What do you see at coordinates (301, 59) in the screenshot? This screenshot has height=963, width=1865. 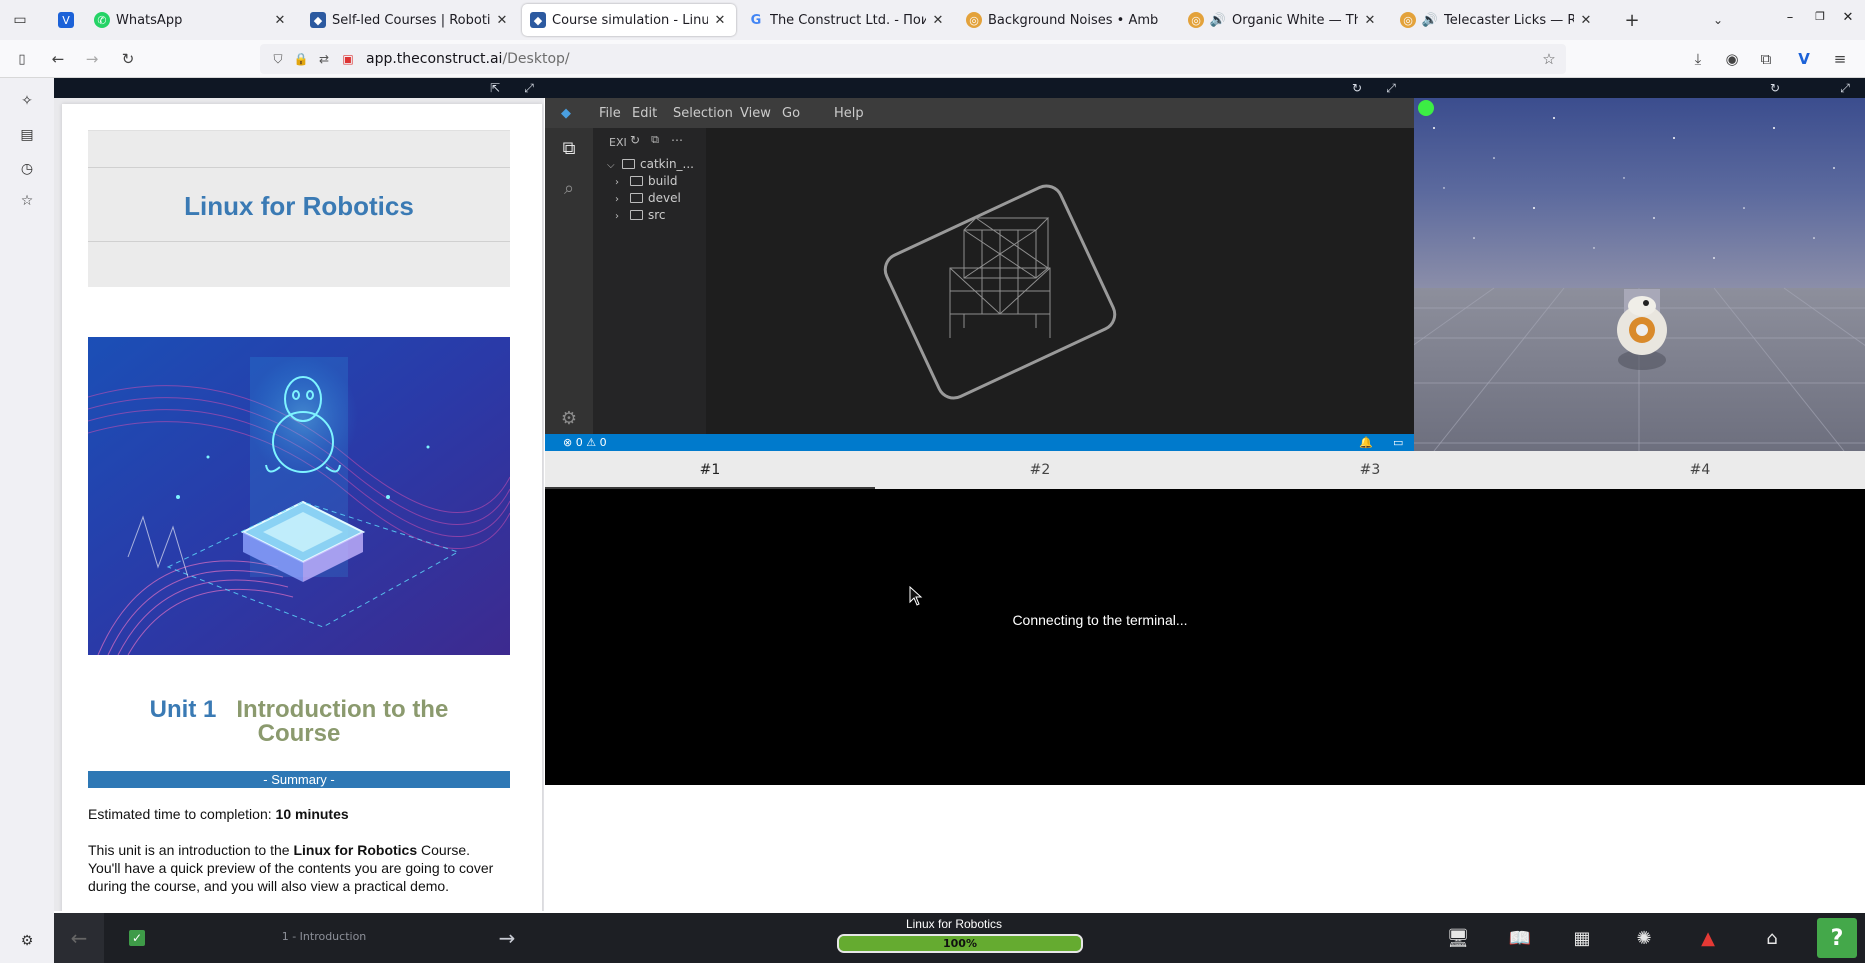 I see `lock-icon: 🔒` at bounding box center [301, 59].